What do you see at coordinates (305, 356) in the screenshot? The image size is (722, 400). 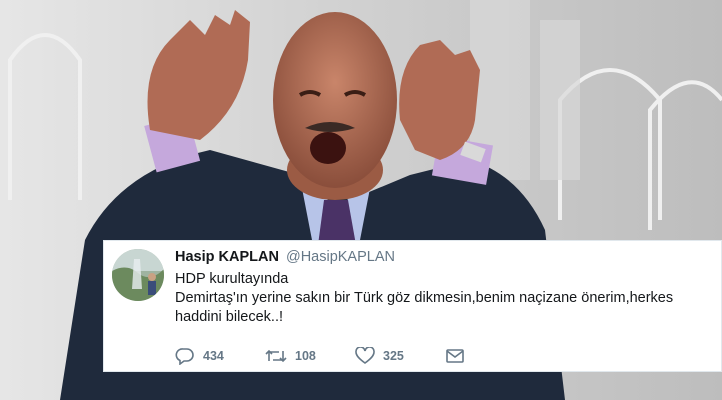 I see `retweet-count: 108` at bounding box center [305, 356].